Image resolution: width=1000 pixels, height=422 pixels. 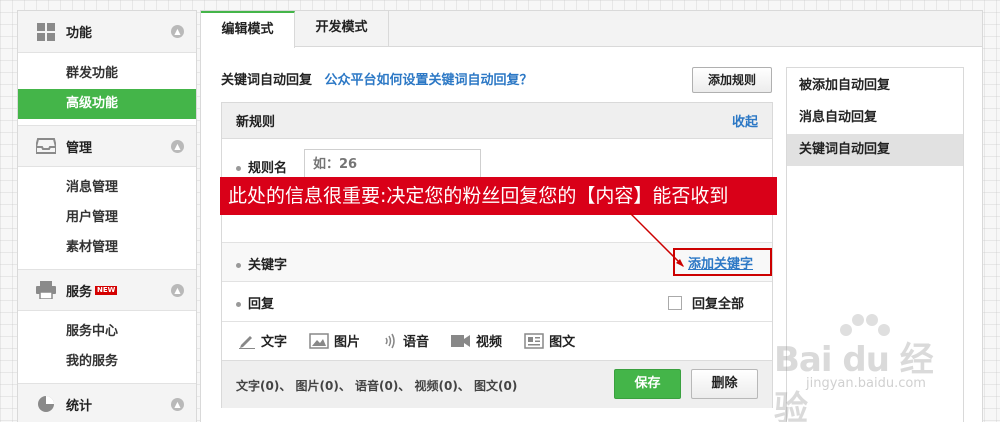 I want to click on page-title: 关键词自动回复 公众平台如何设置关键词自动回复？, so click(x=377, y=78).